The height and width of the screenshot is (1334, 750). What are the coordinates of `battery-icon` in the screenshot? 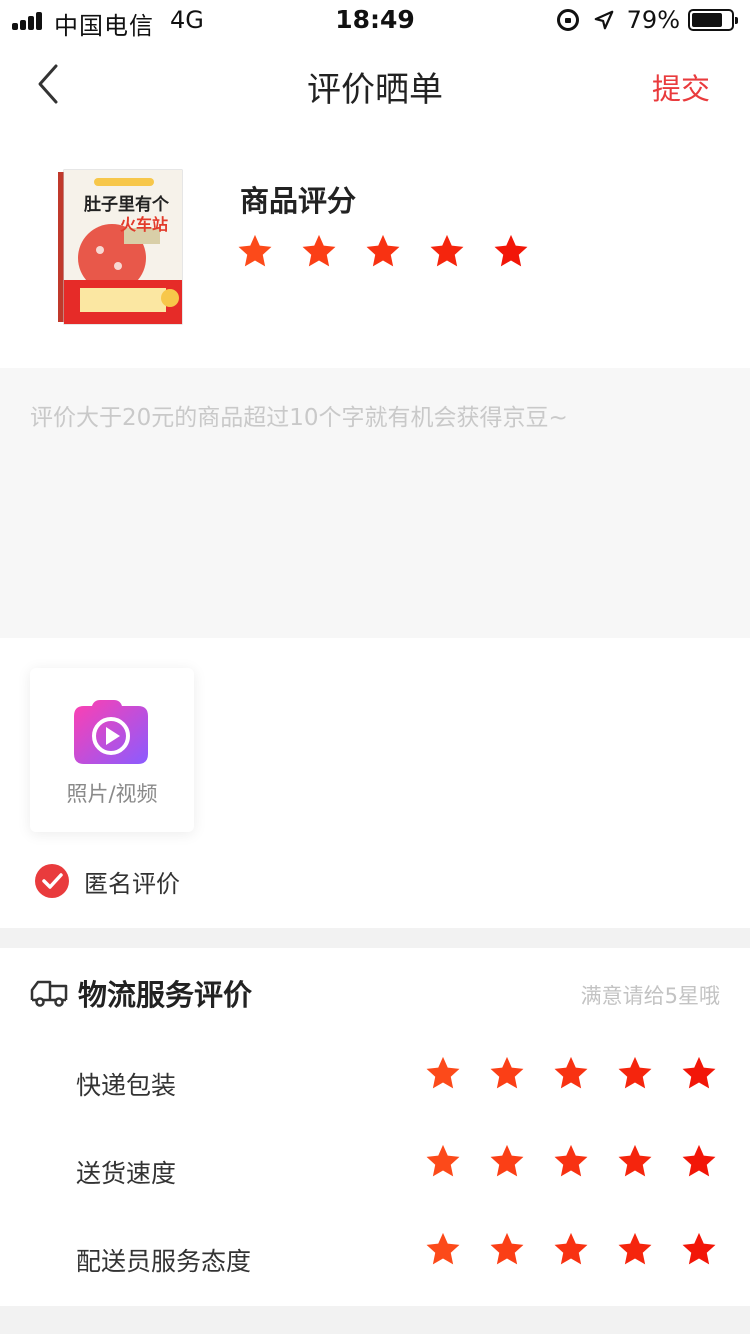 It's located at (713, 20).